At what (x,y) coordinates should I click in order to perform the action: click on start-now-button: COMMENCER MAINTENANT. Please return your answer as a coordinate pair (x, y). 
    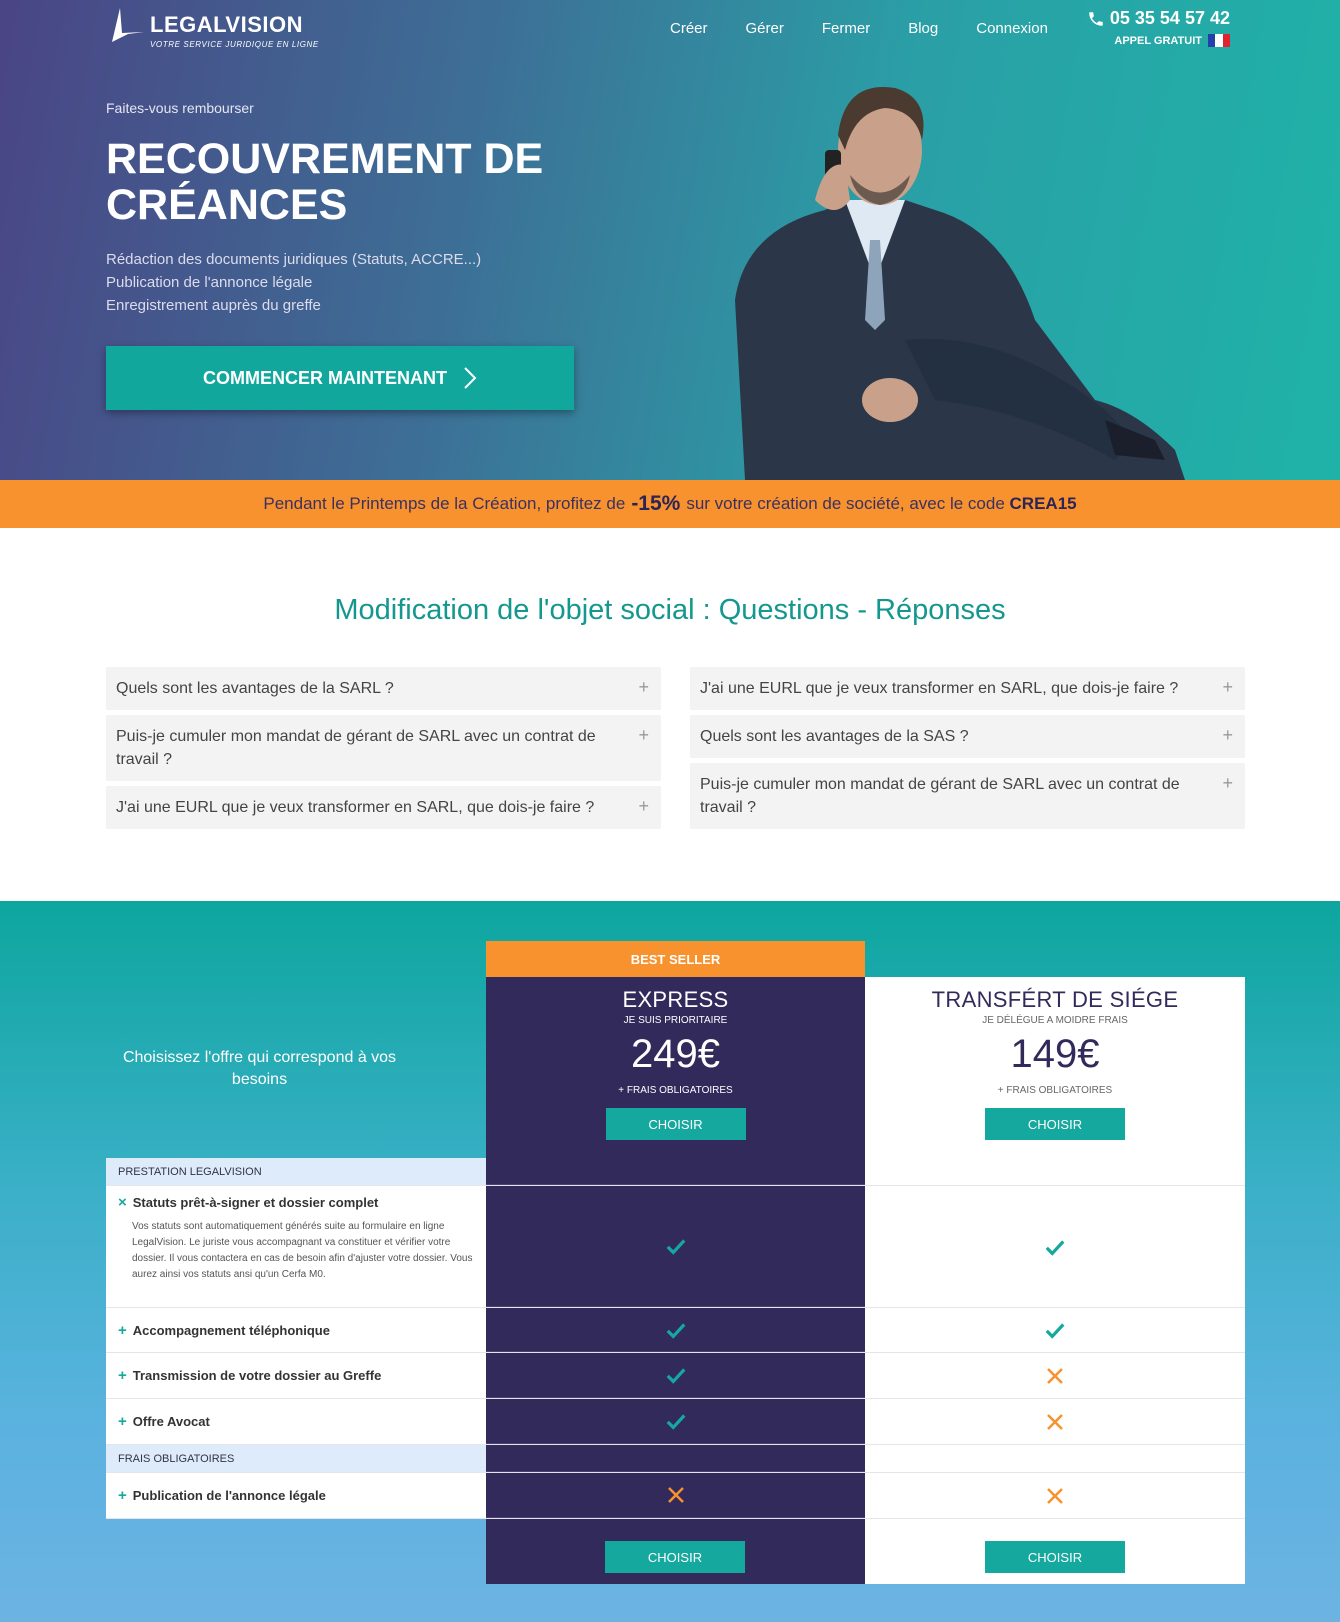
    Looking at the image, I should click on (340, 378).